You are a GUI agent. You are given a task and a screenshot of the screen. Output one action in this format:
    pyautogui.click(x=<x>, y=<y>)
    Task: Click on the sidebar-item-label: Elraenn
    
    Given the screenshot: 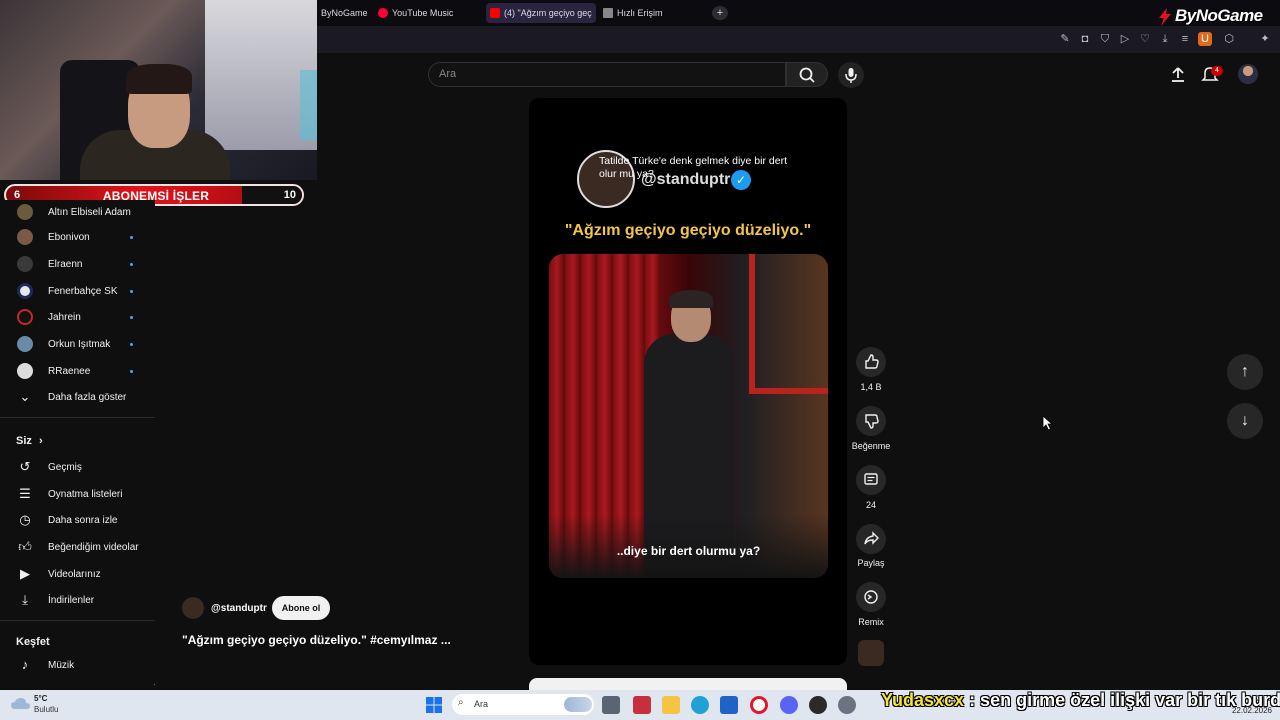 What is the action you would take?
    pyautogui.click(x=65, y=264)
    